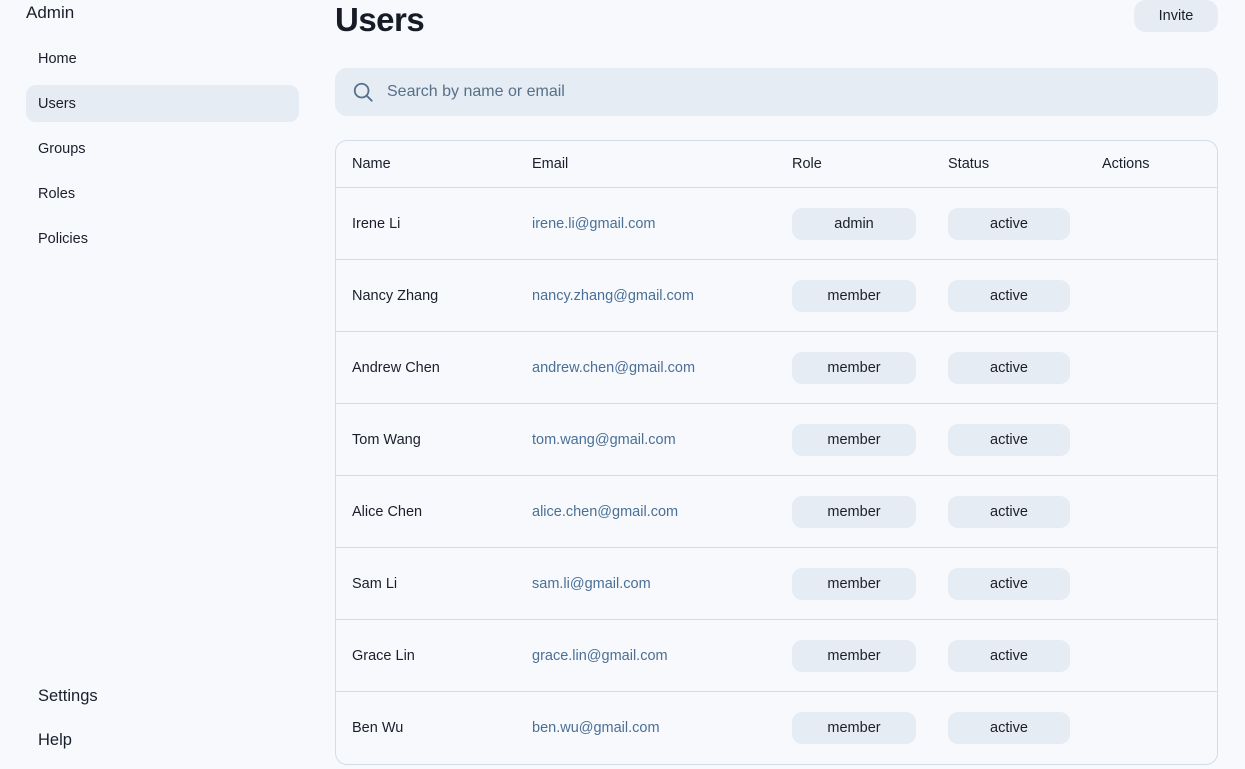  I want to click on table-row: Irene Li irene.li@gmail.com admin active, so click(776, 223).